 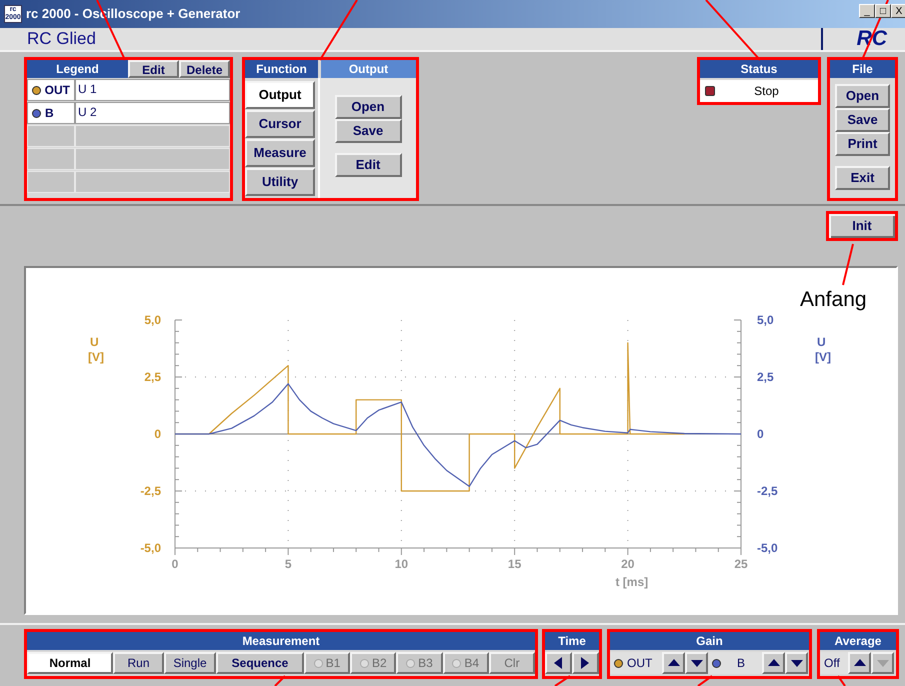 I want to click on group-header: Gain, so click(x=709, y=641).